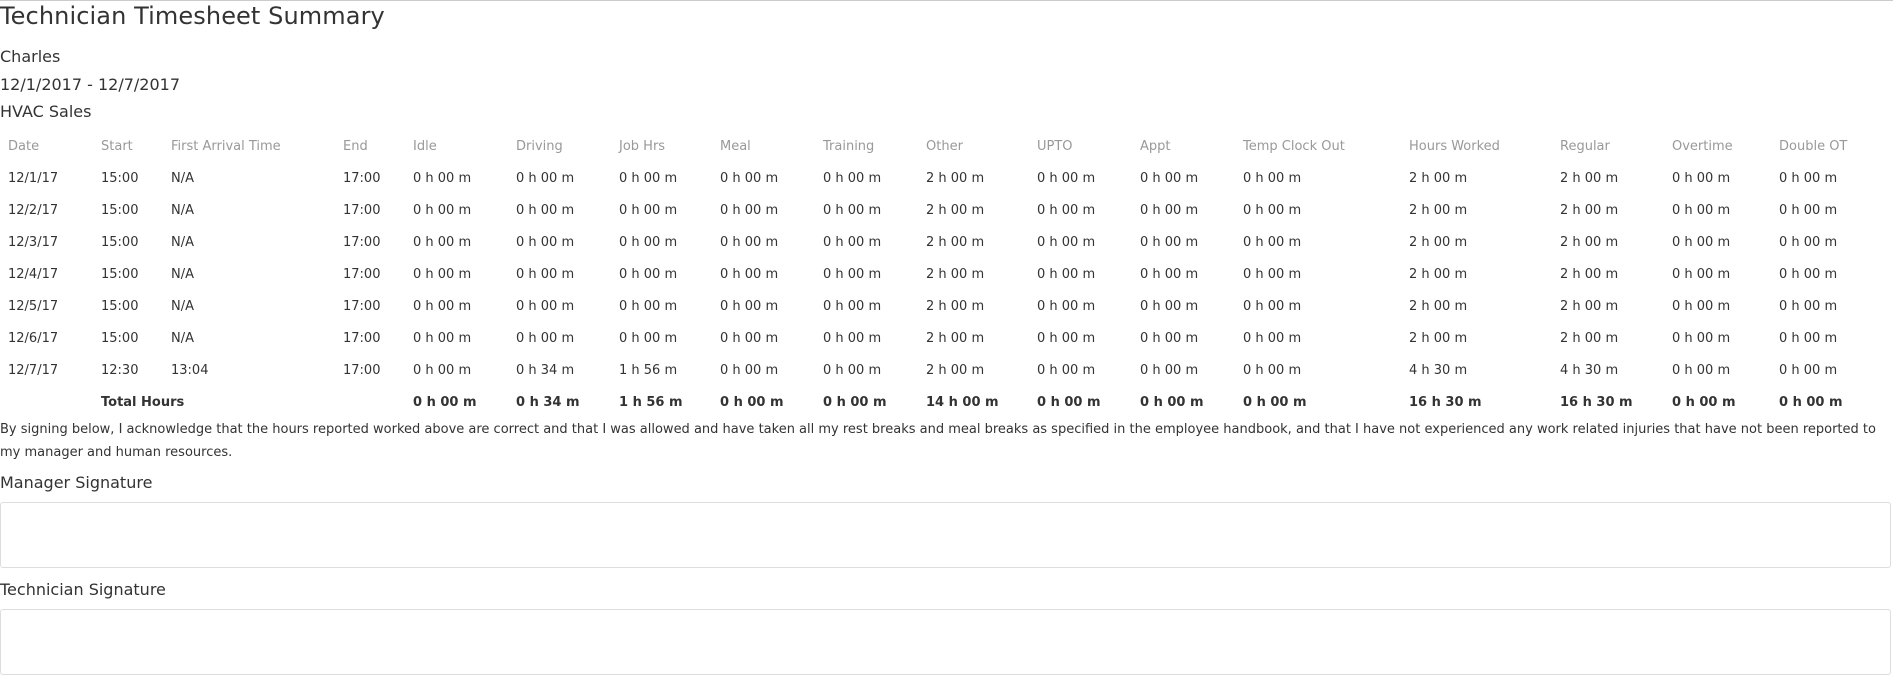 The height and width of the screenshot is (684, 1893). I want to click on page-title: Technician Timesheet Summary, so click(192, 16).